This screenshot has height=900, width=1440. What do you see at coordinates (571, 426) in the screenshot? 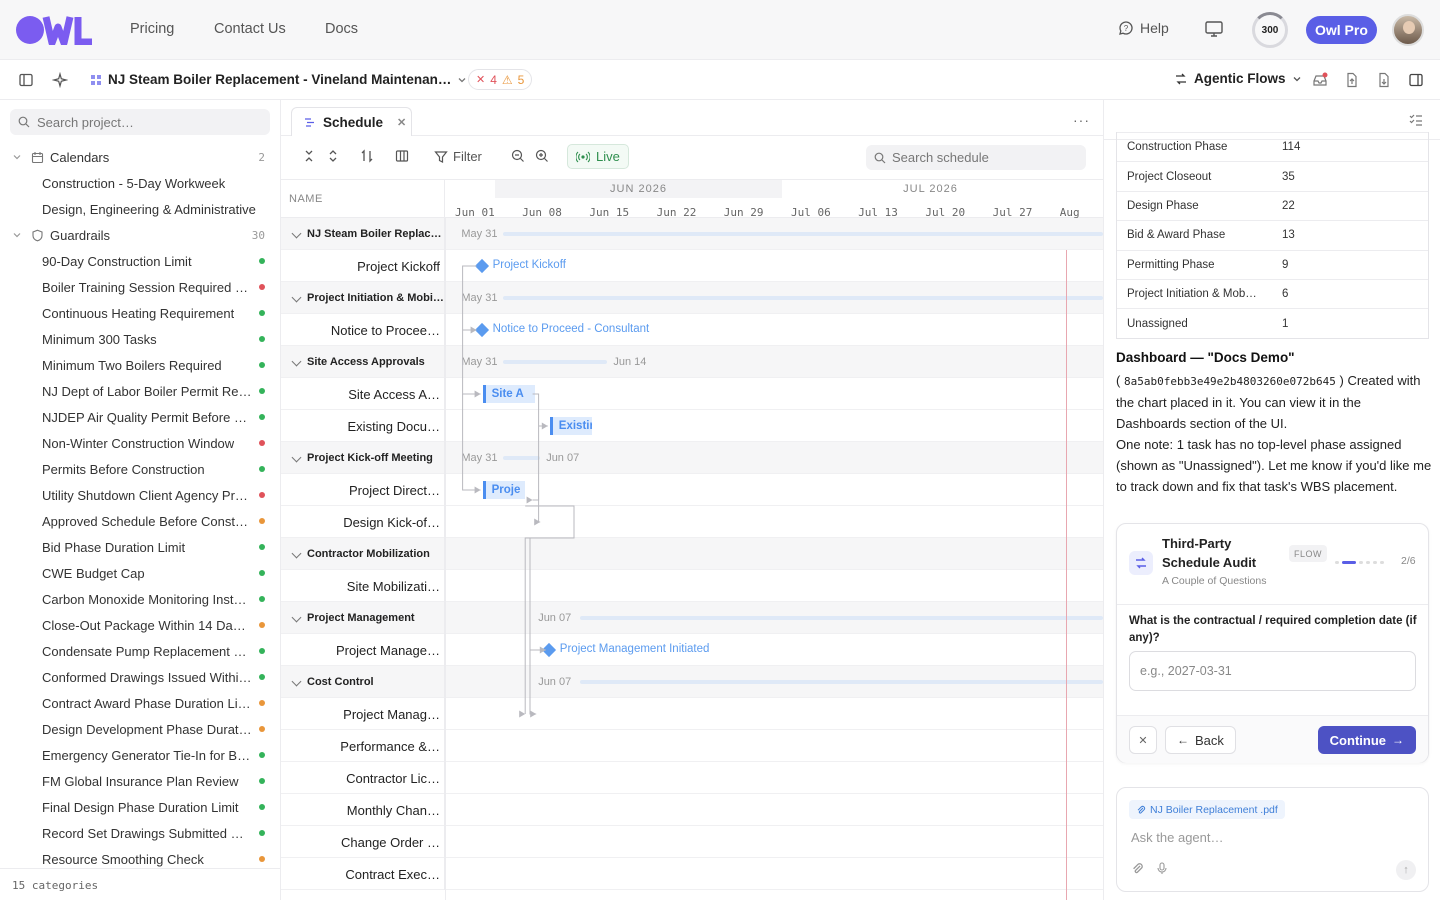
I see `task-bar: Existing D` at bounding box center [571, 426].